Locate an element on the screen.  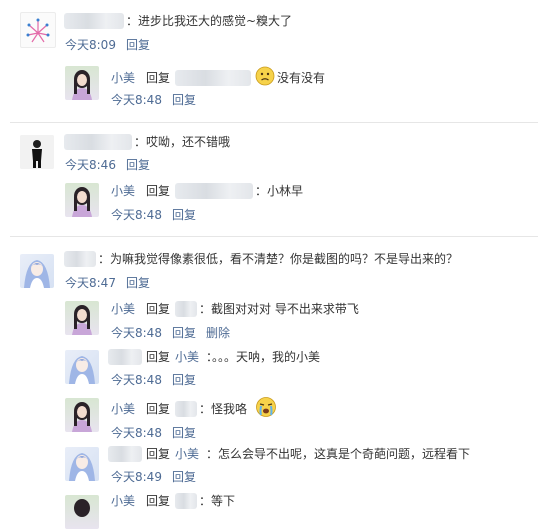
reply-text: ：截图对对对 导不出来求带飞 is located at coordinates (279, 309).